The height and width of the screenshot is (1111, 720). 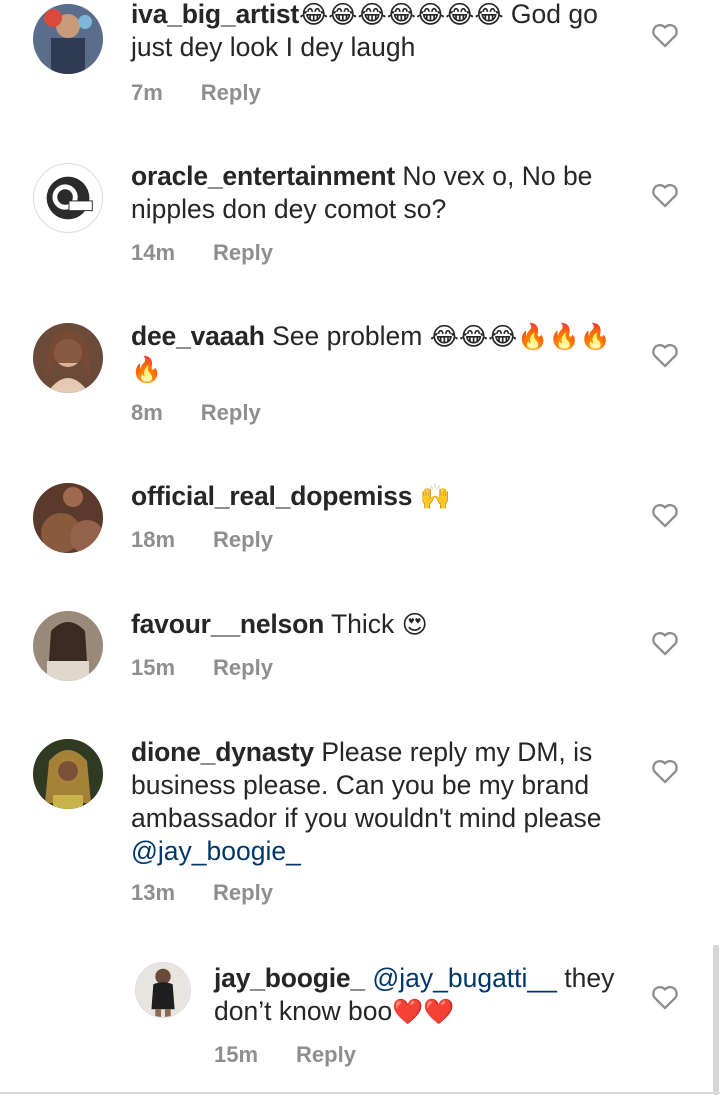 I want to click on comment-text: favour__nelson Thick 😍, so click(x=371, y=624).